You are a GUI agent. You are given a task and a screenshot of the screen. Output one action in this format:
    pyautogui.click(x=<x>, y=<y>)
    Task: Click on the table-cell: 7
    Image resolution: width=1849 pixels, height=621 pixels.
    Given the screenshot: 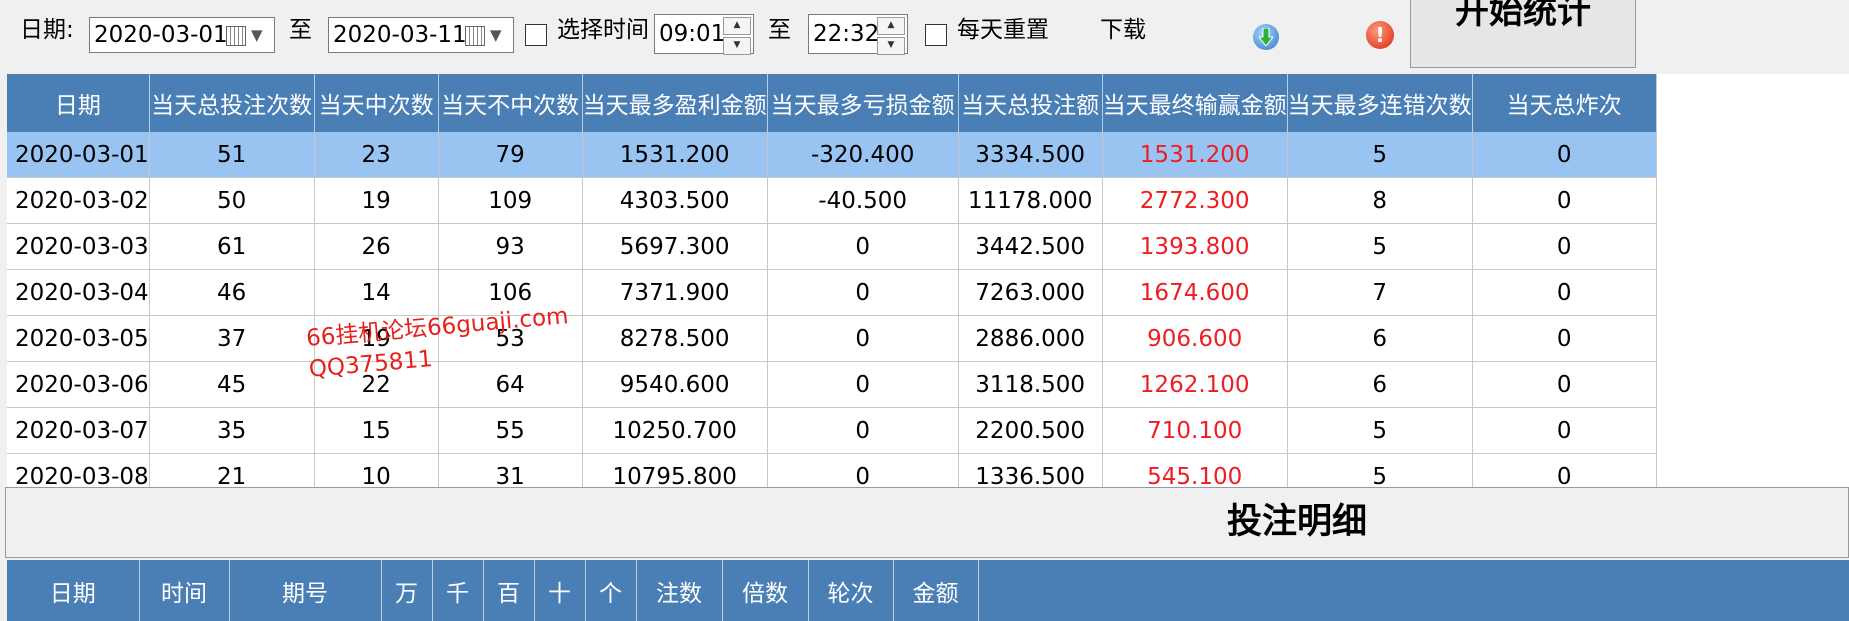 What is the action you would take?
    pyautogui.click(x=1380, y=292)
    